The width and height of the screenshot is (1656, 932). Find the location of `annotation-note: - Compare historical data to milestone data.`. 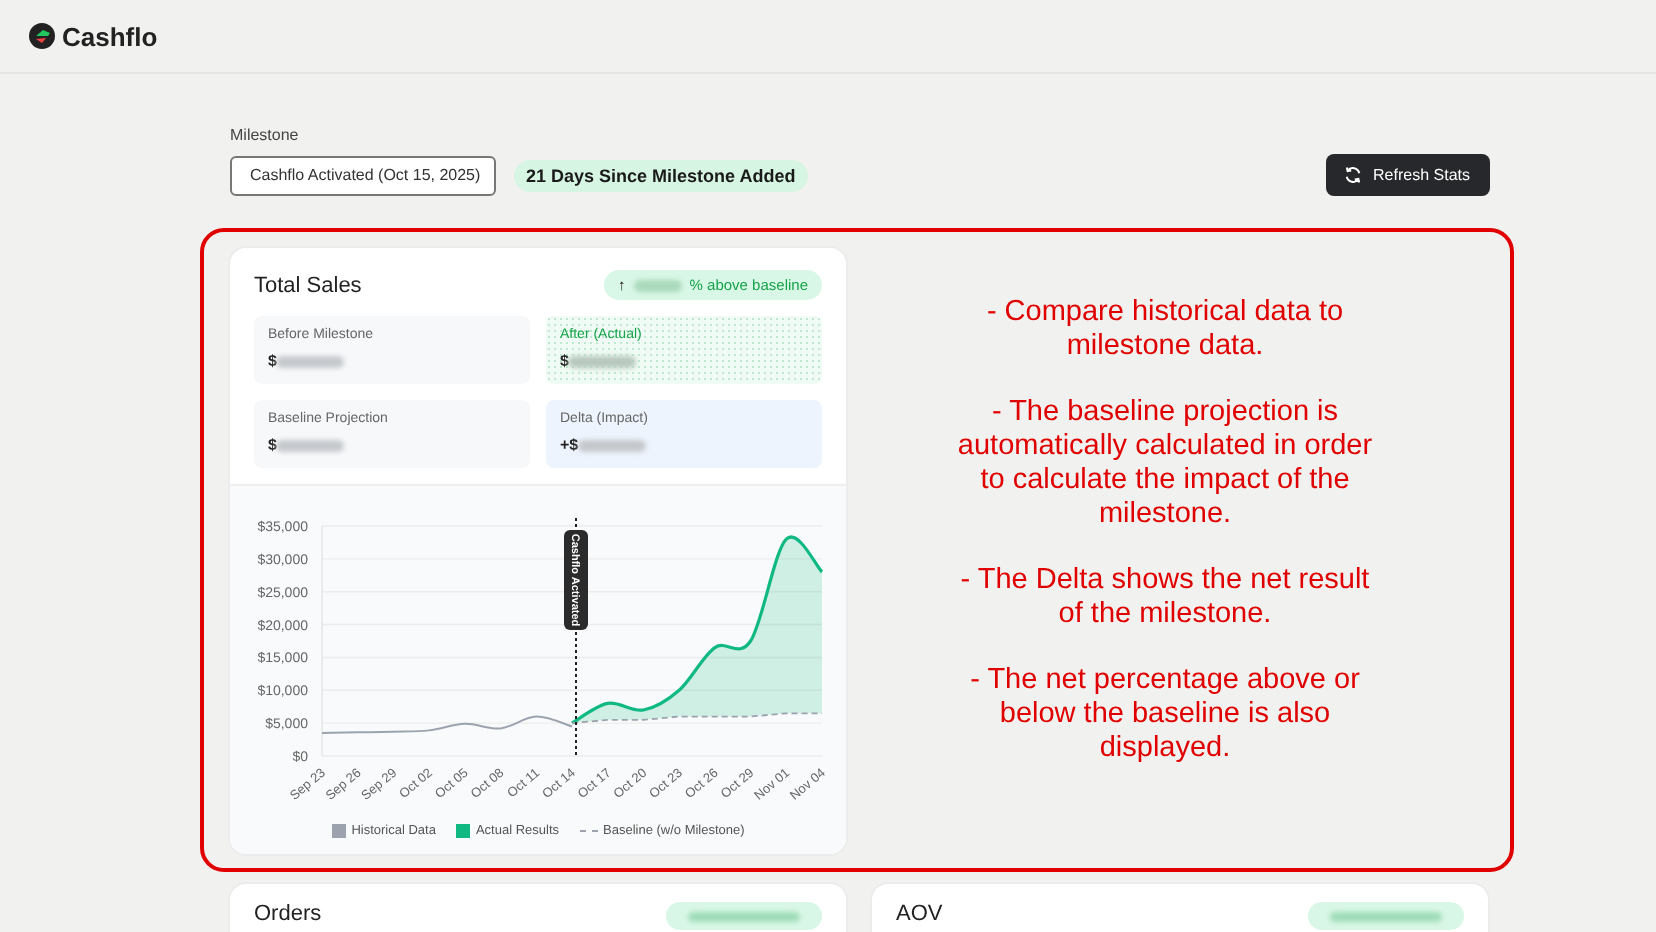

annotation-note: - Compare historical data to milestone data. is located at coordinates (1165, 330).